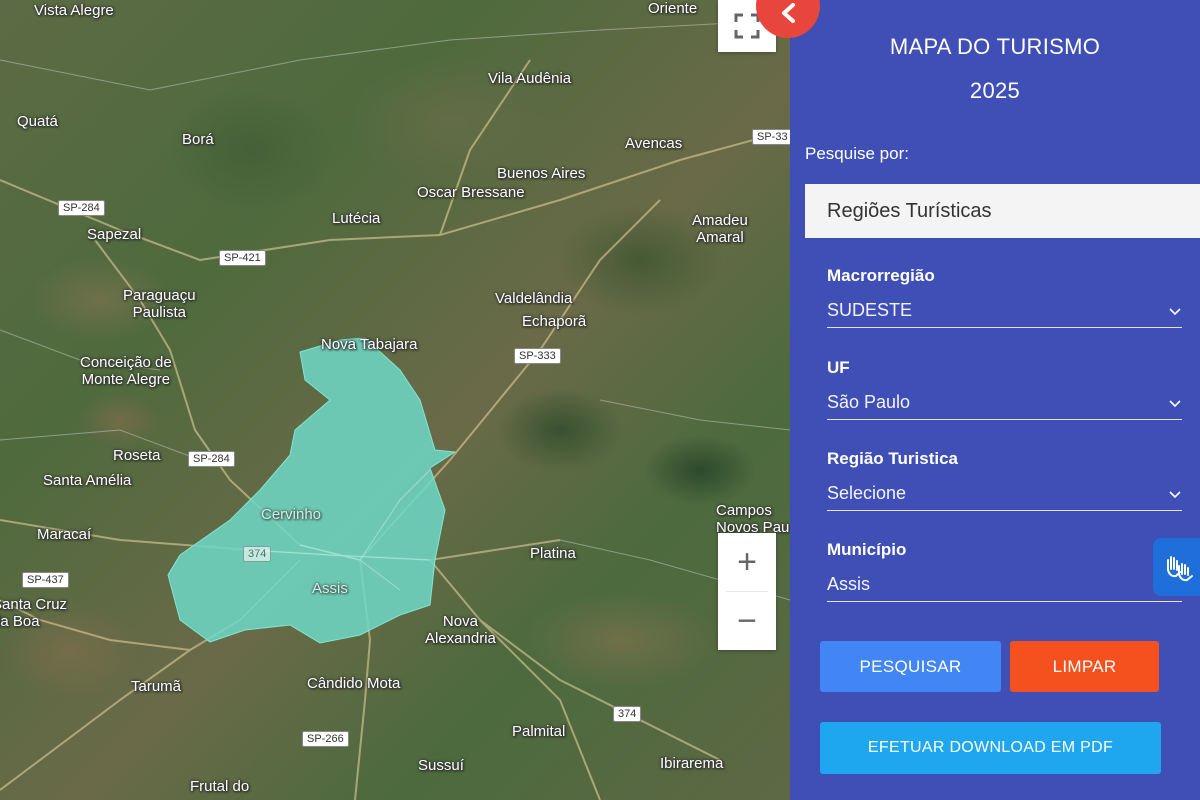  Describe the element at coordinates (867, 549) in the screenshot. I see `municipality-label: Município` at that location.